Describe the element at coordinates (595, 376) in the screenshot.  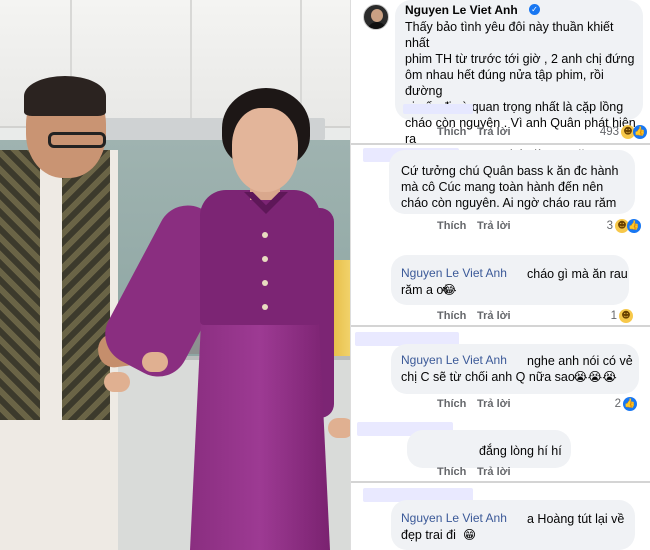
I see `emoji: 😭😭😭` at that location.